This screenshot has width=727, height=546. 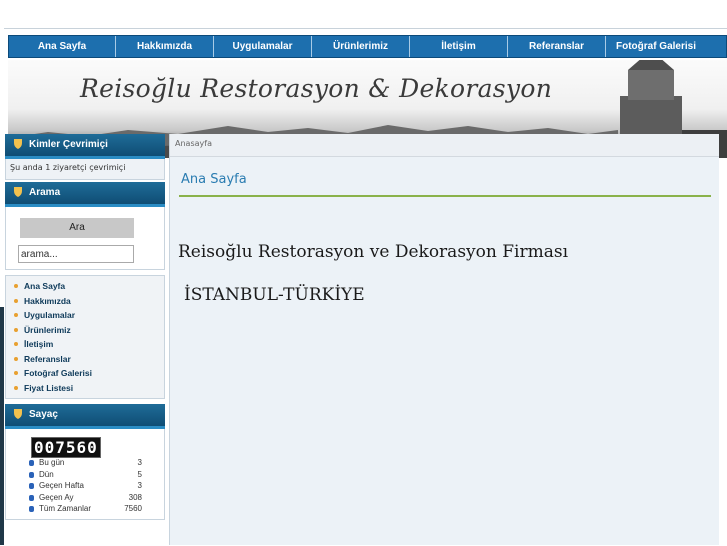 What do you see at coordinates (85, 390) in the screenshot?
I see `menu-item-price-list: Fiyat Listesi` at bounding box center [85, 390].